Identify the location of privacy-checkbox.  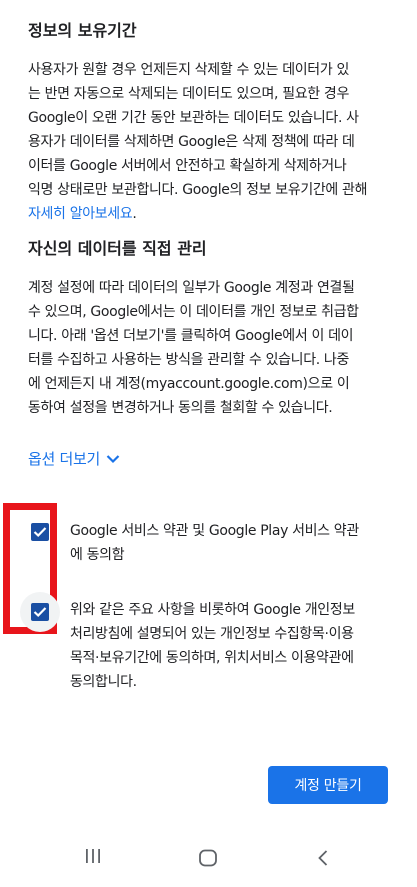
(40, 612).